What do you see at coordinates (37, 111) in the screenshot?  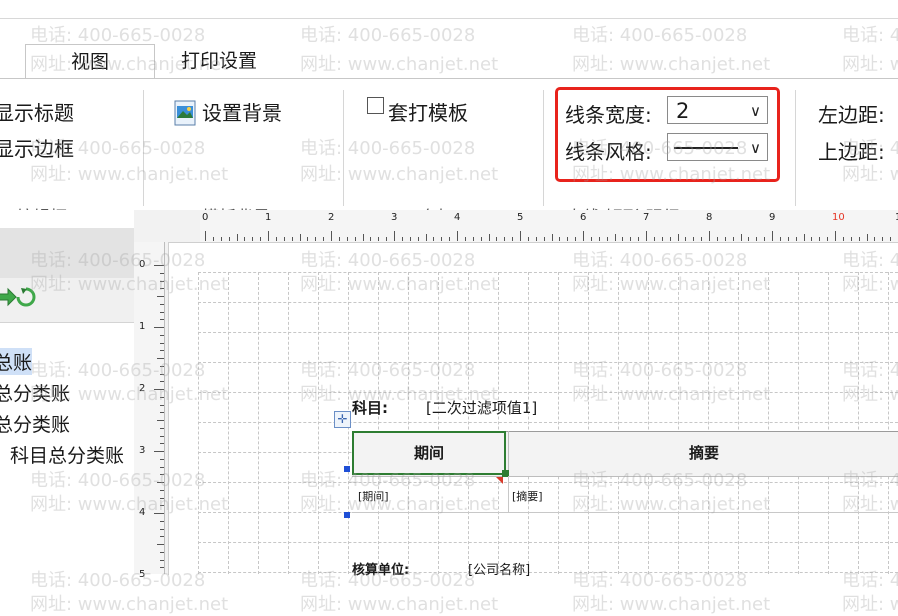 I see `show-title-toggle: 显示标题` at bounding box center [37, 111].